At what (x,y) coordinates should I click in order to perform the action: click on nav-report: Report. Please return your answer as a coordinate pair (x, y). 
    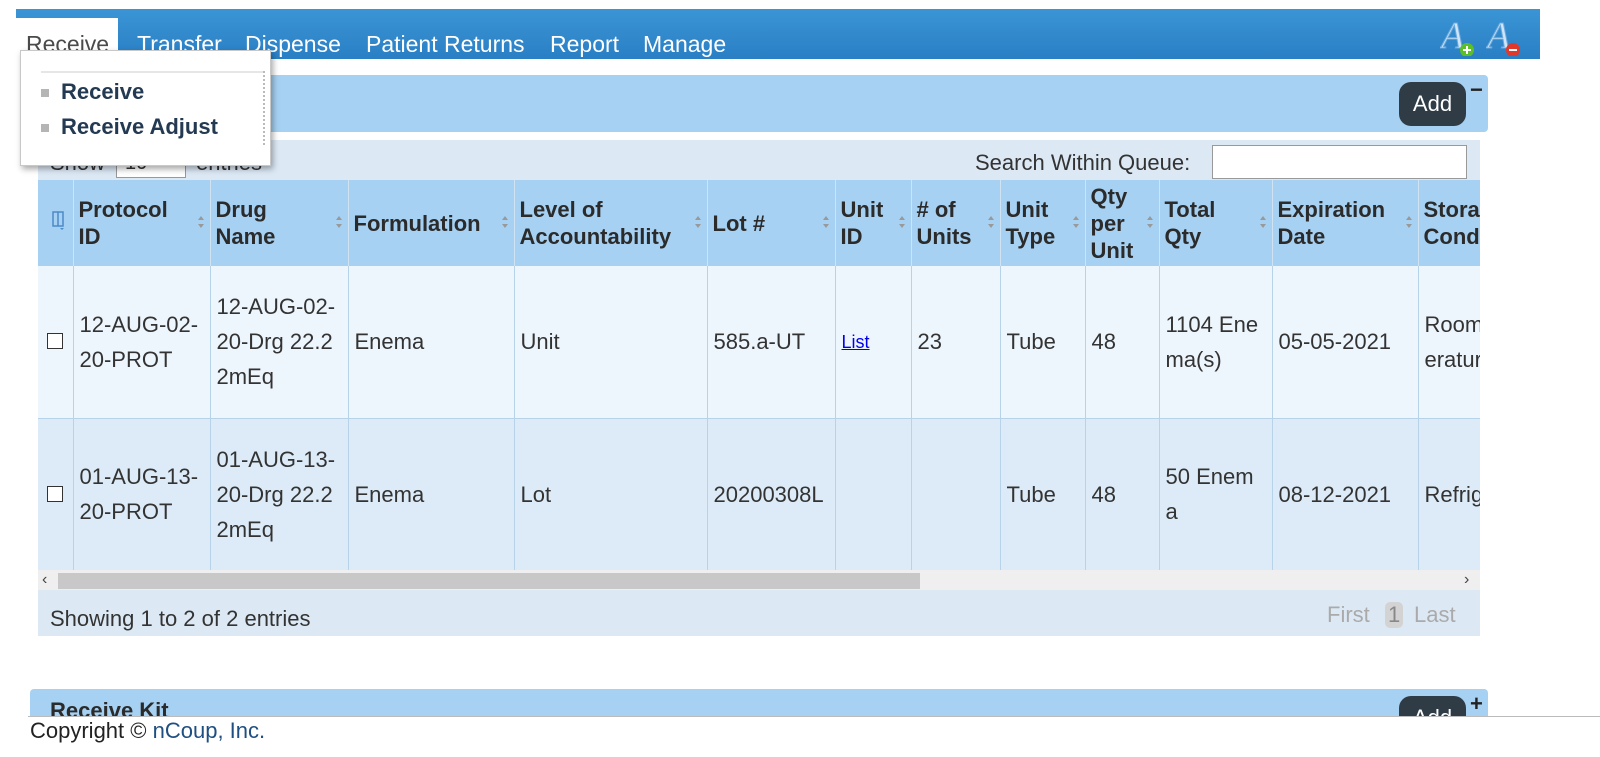
    Looking at the image, I should click on (584, 39).